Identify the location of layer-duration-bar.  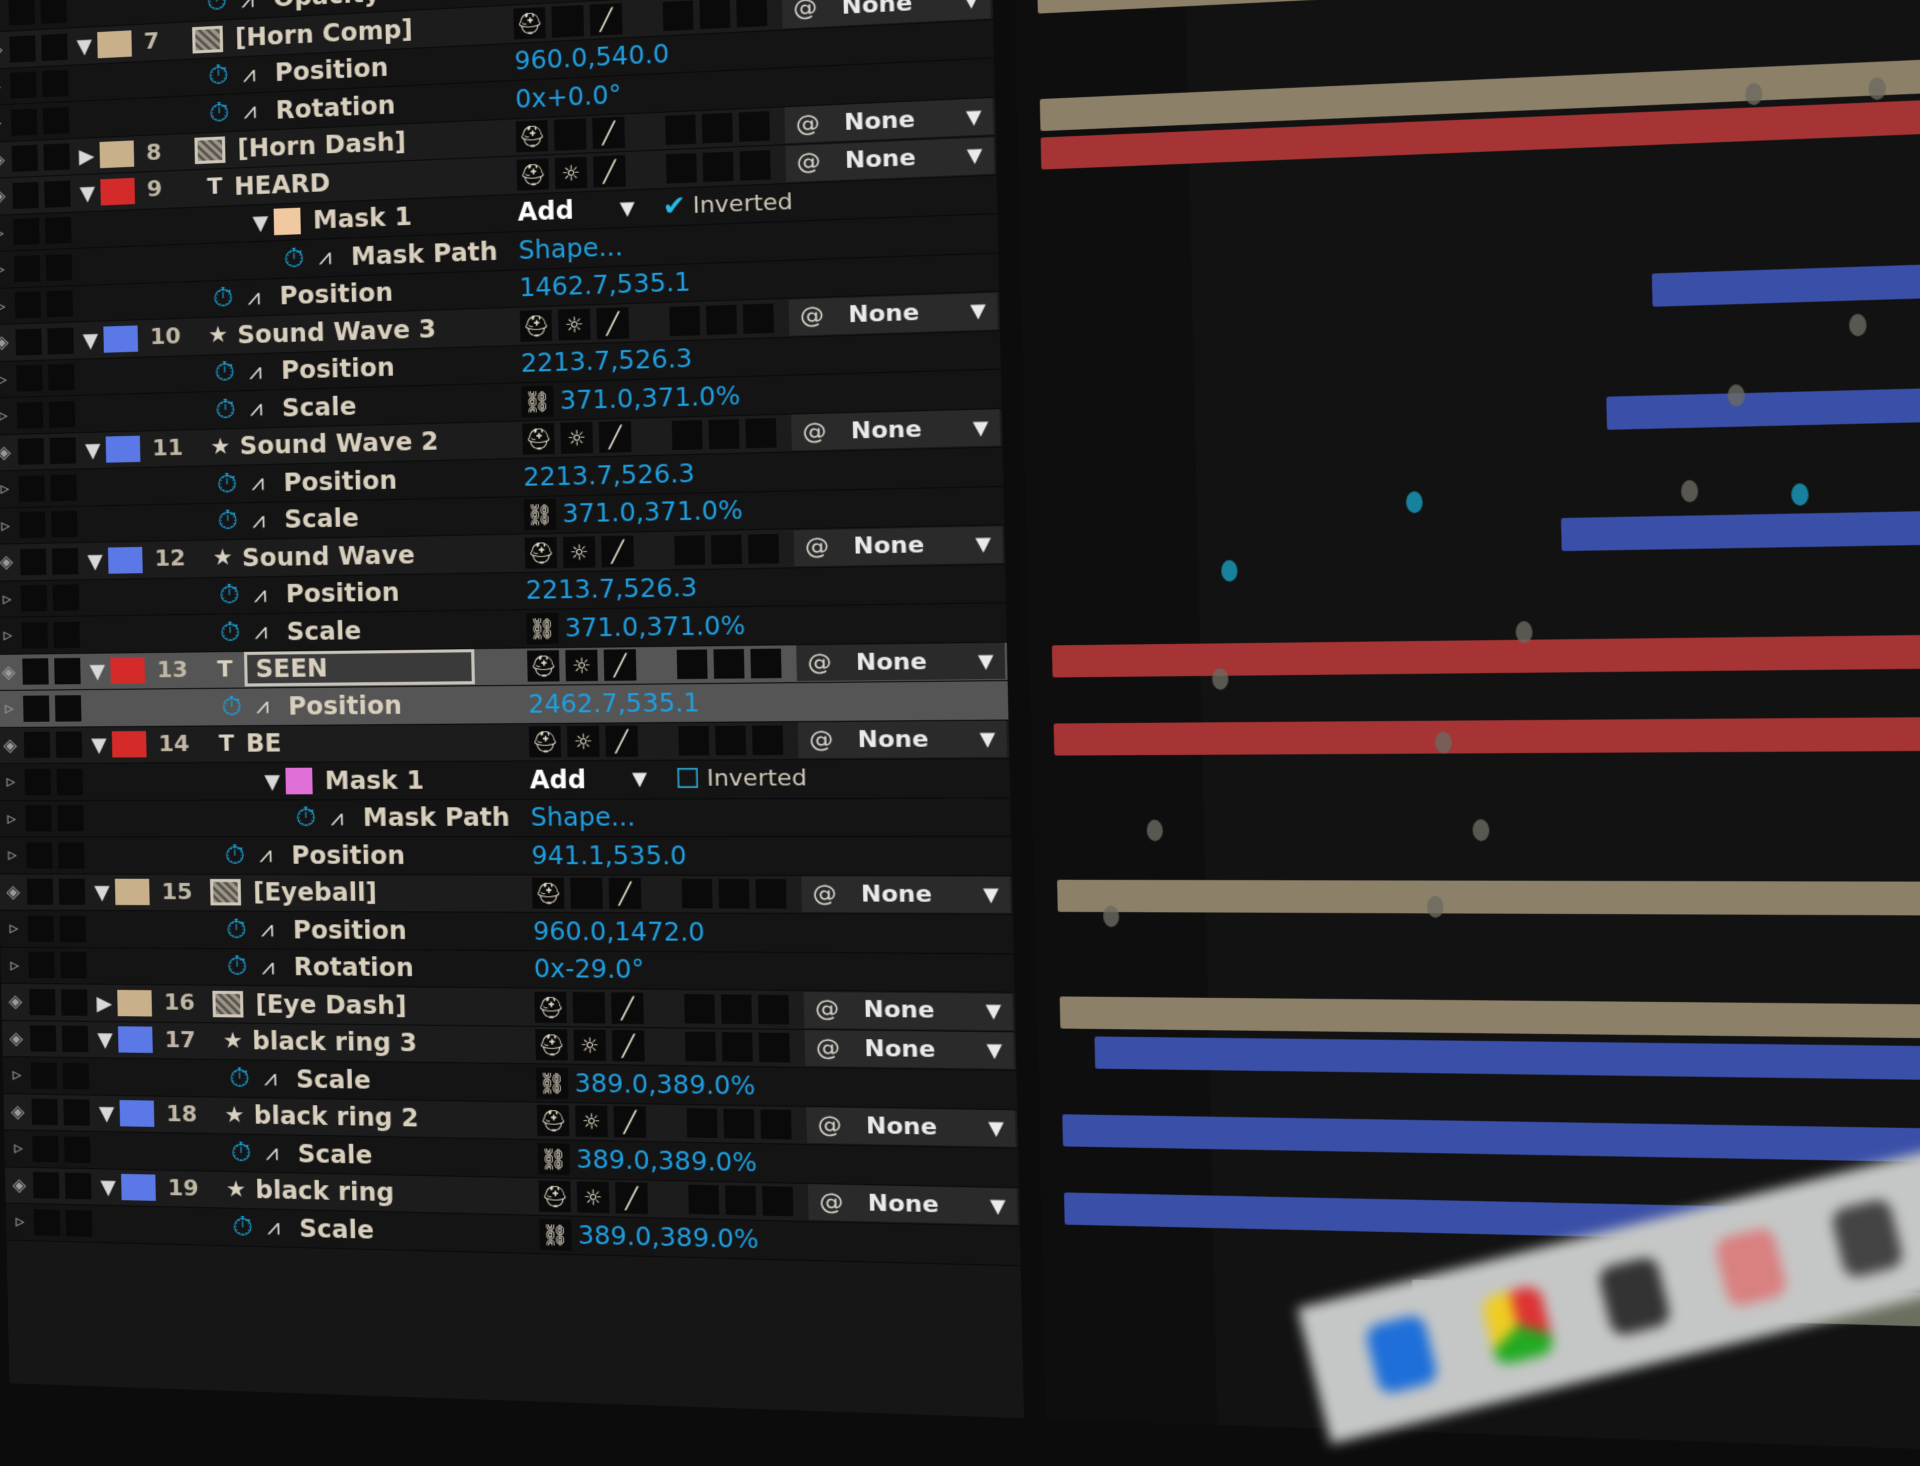
(1786, 280).